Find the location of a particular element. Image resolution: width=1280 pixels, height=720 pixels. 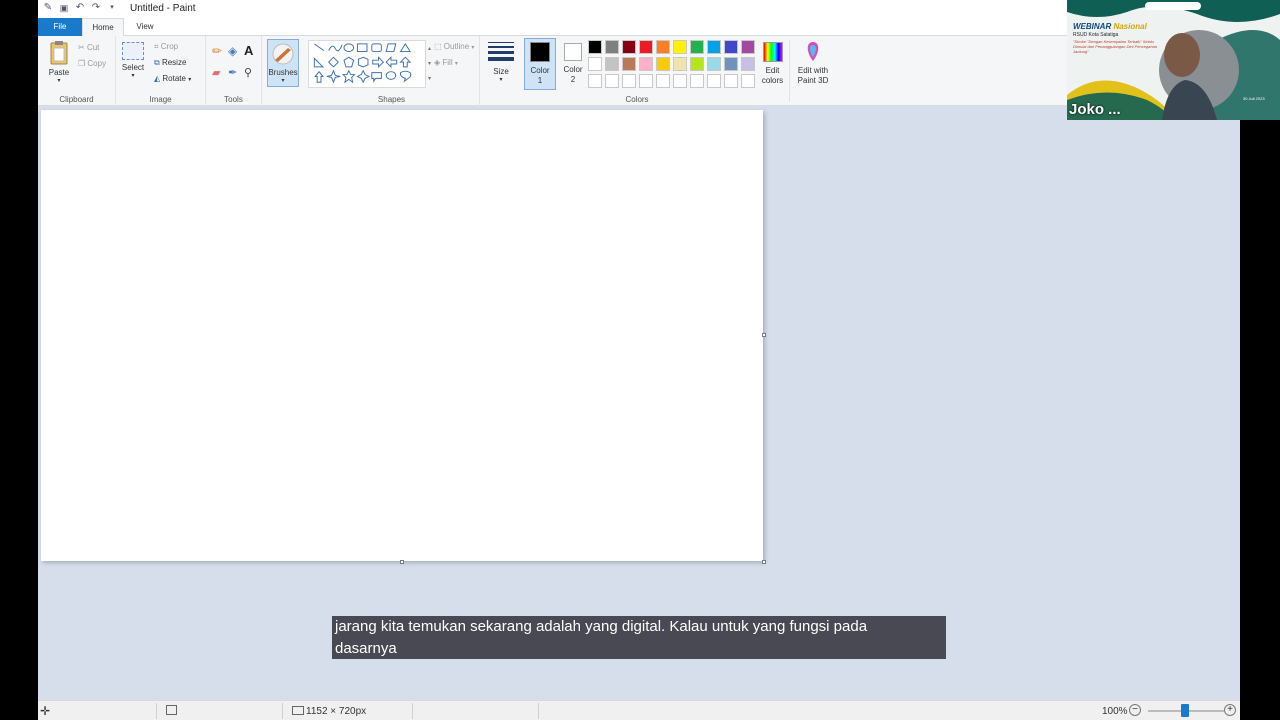

ribbon-tabs: File Home View is located at coordinates (639, 27).